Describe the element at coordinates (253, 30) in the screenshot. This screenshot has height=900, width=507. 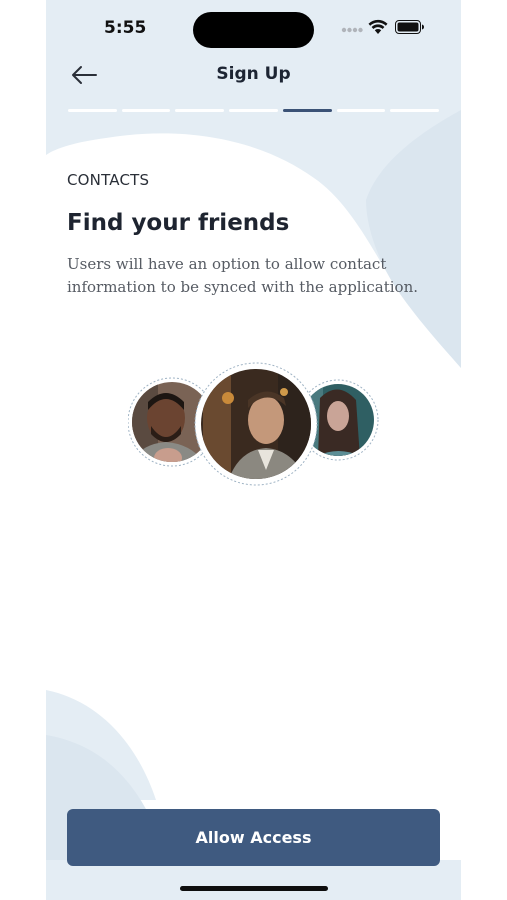
I see `dynamic-island` at that location.